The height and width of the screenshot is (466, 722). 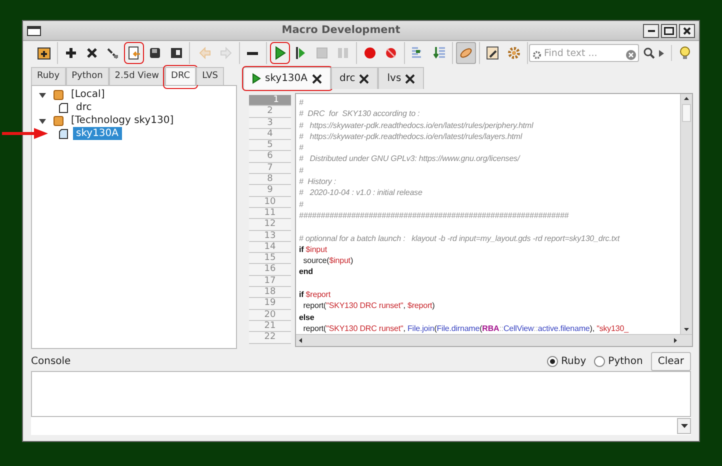 I want to click on window-icon, so click(x=34, y=31).